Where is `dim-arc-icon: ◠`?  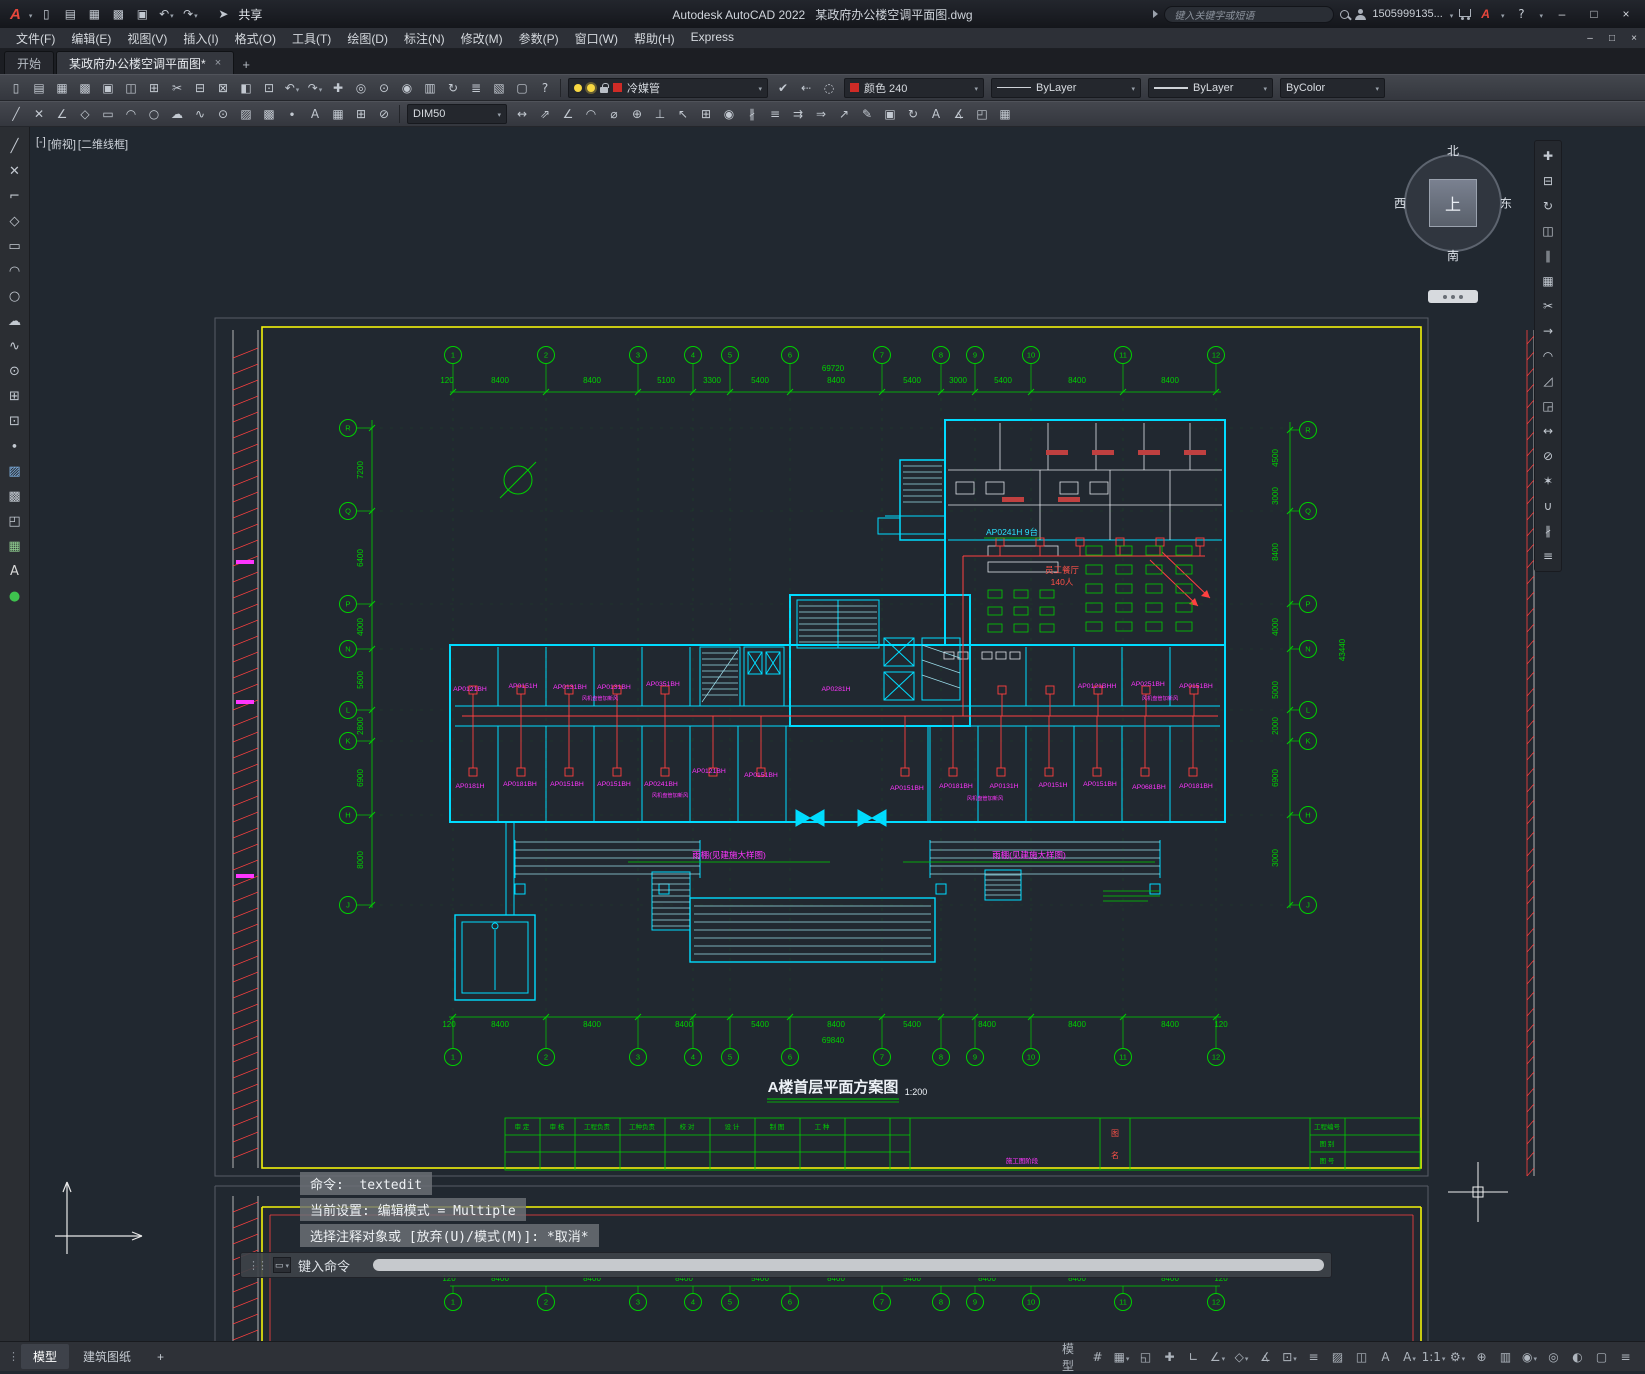 dim-arc-icon: ◠ is located at coordinates (591, 114).